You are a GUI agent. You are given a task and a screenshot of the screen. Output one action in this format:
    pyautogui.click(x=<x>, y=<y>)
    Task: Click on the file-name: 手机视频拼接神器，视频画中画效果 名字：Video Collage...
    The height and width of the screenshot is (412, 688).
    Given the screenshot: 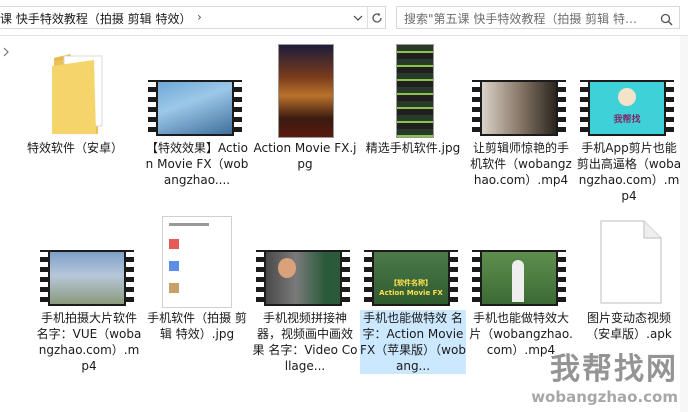 What is the action you would take?
    pyautogui.click(x=305, y=342)
    